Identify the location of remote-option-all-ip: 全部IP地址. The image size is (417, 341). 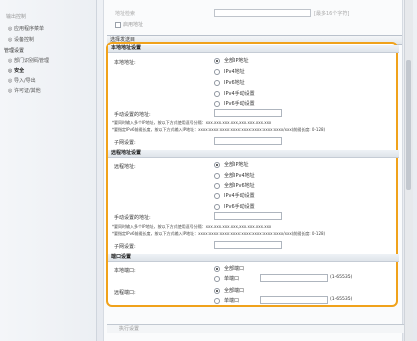
(231, 164).